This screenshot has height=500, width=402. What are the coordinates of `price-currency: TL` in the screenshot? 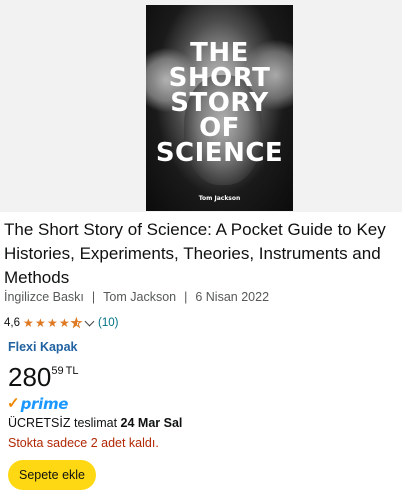 It's located at (72, 371).